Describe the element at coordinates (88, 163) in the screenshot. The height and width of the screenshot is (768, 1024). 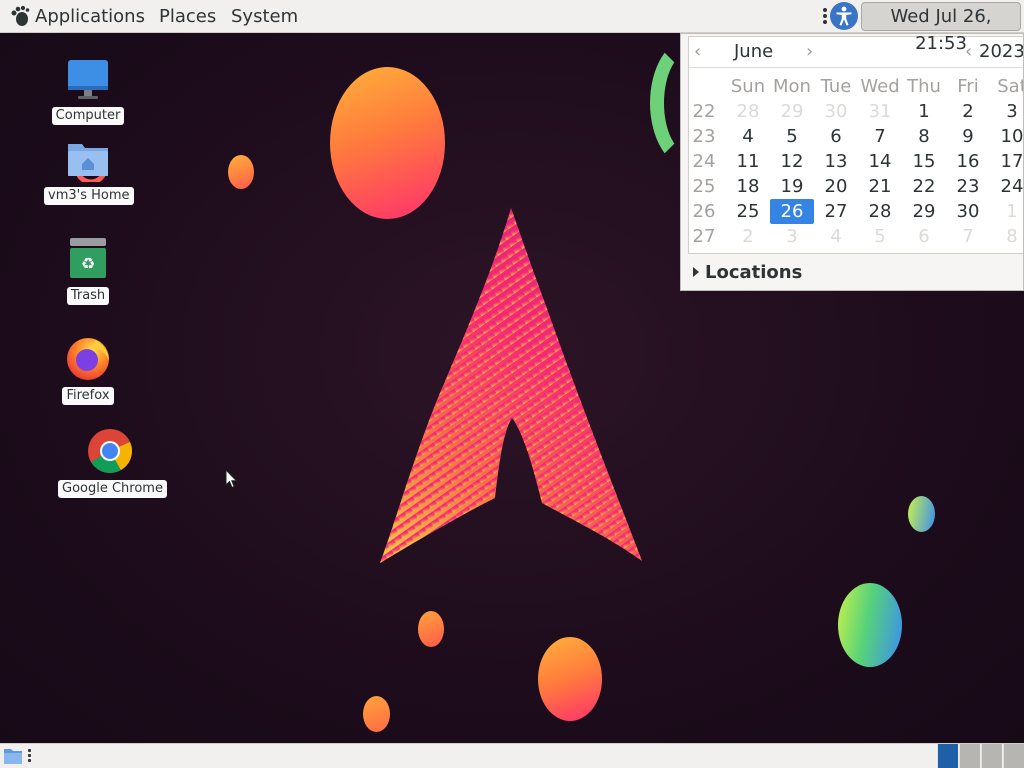
I see `home-folder-icon` at that location.